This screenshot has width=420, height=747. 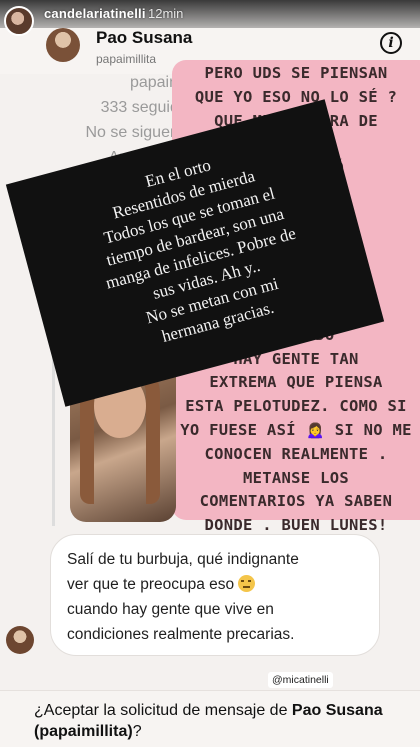 What do you see at coordinates (181, 634) in the screenshot?
I see `reply-line-4: condiciones realmente precarias.` at bounding box center [181, 634].